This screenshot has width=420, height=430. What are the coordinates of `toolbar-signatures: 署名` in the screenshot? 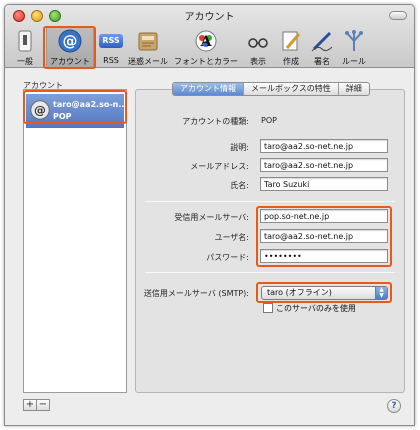 It's located at (322, 47).